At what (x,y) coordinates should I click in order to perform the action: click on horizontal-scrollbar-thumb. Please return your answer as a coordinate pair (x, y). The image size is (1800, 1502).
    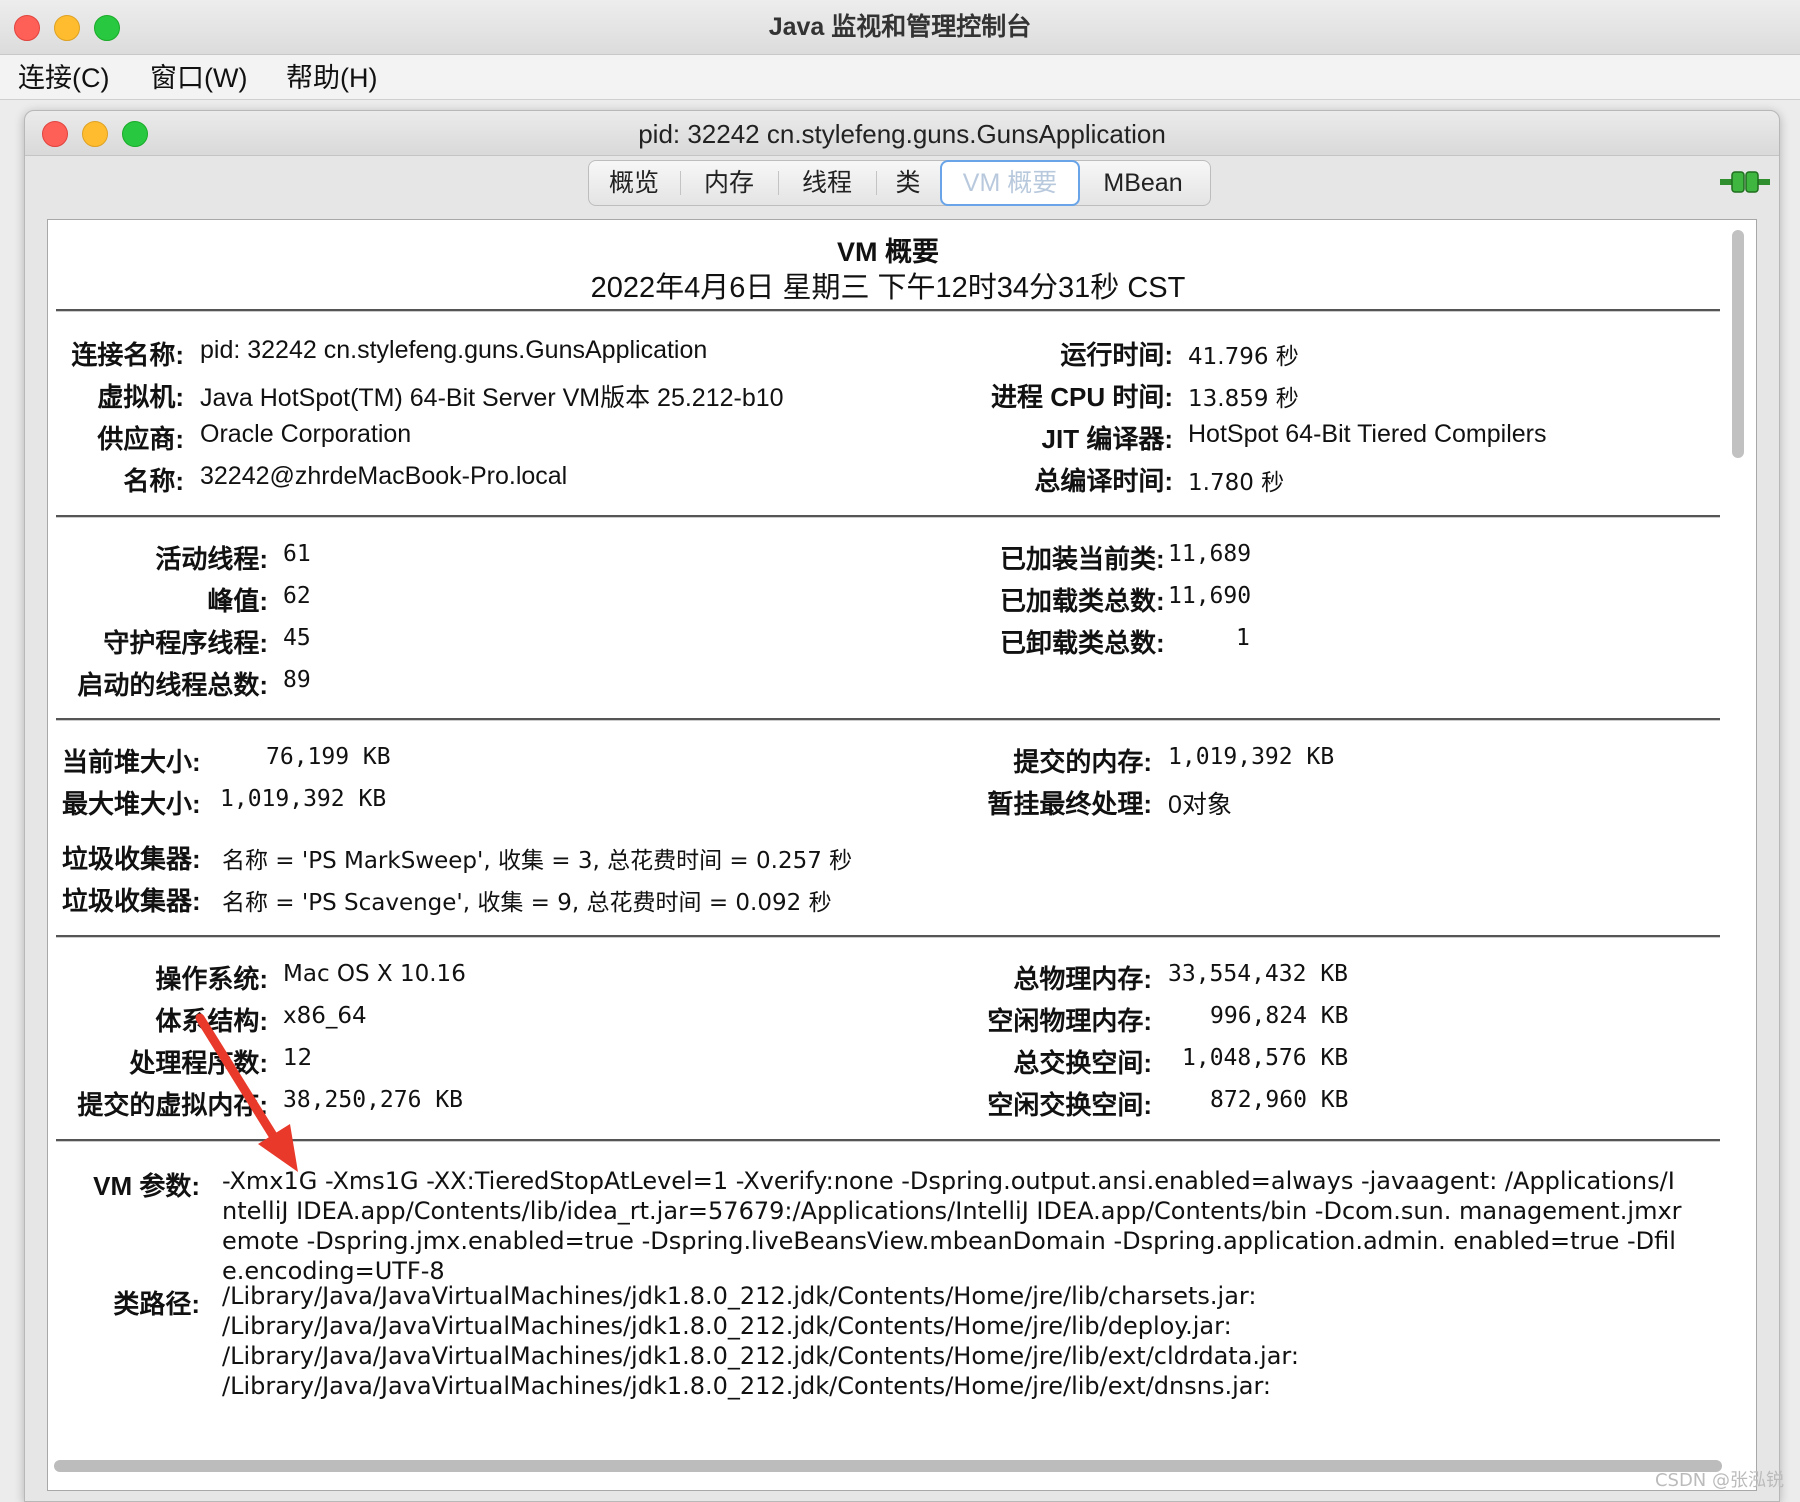
    Looking at the image, I should click on (888, 1466).